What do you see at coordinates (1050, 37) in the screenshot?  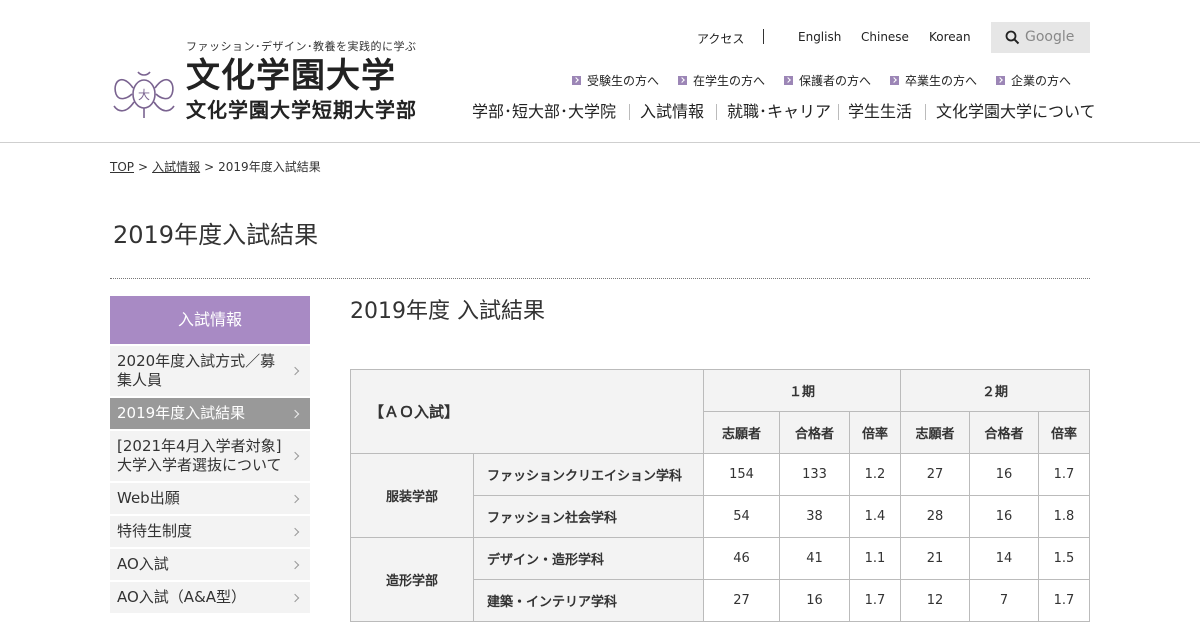 I see `search-placeholder: Google` at bounding box center [1050, 37].